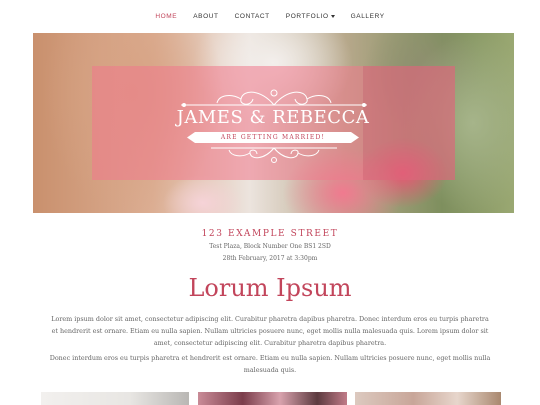 This screenshot has width=540, height=405. I want to click on flourish-top-icon, so click(274, 98).